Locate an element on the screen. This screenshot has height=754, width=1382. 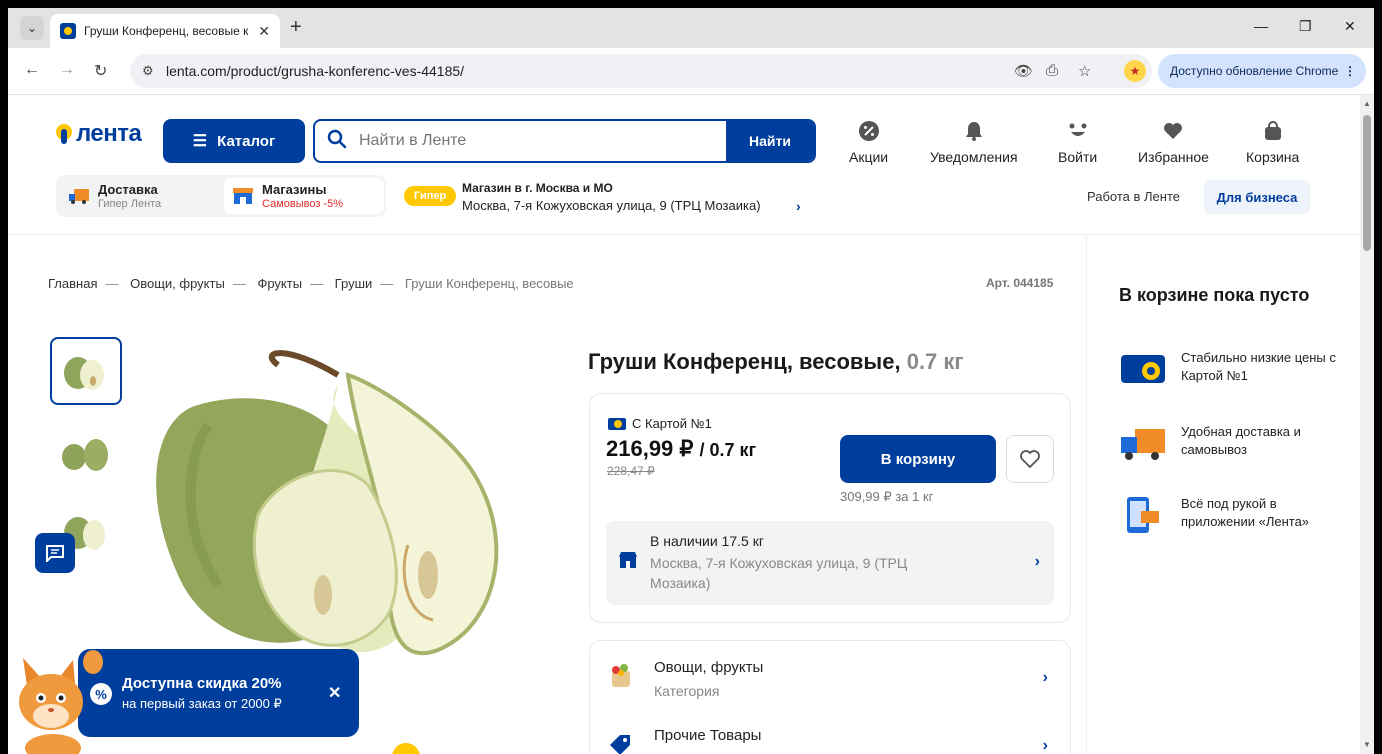
tab-search-icon: ⌄ is located at coordinates (32, 28).